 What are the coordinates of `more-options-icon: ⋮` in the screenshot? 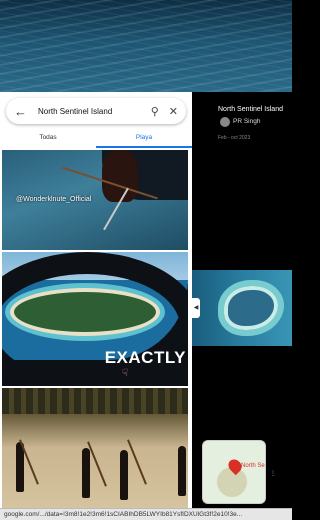 It's located at (273, 473).